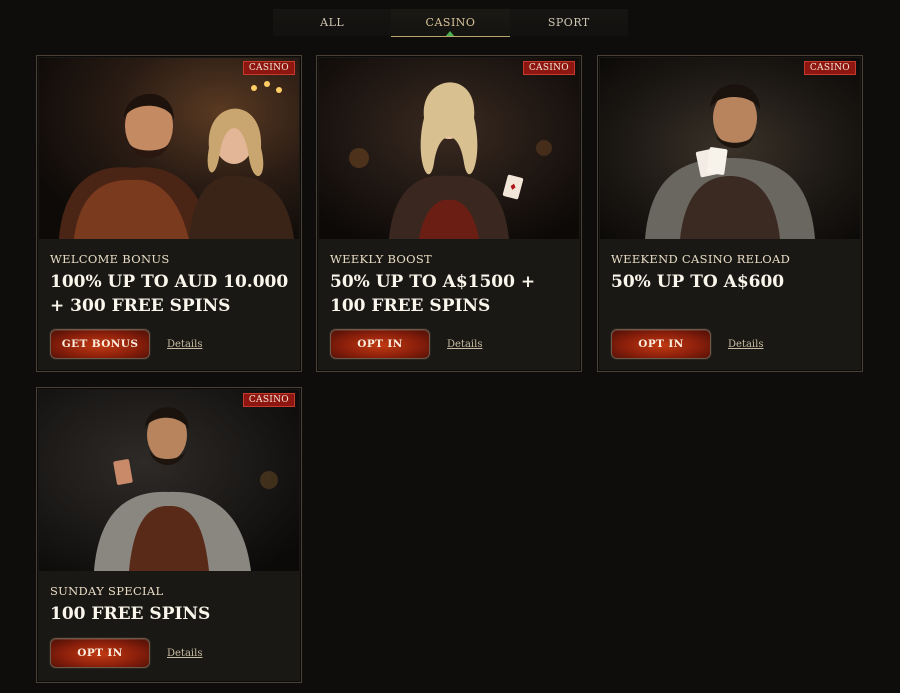  Describe the element at coordinates (110, 259) in the screenshot. I see `promo-kicker: WELCOME BONUS` at that location.